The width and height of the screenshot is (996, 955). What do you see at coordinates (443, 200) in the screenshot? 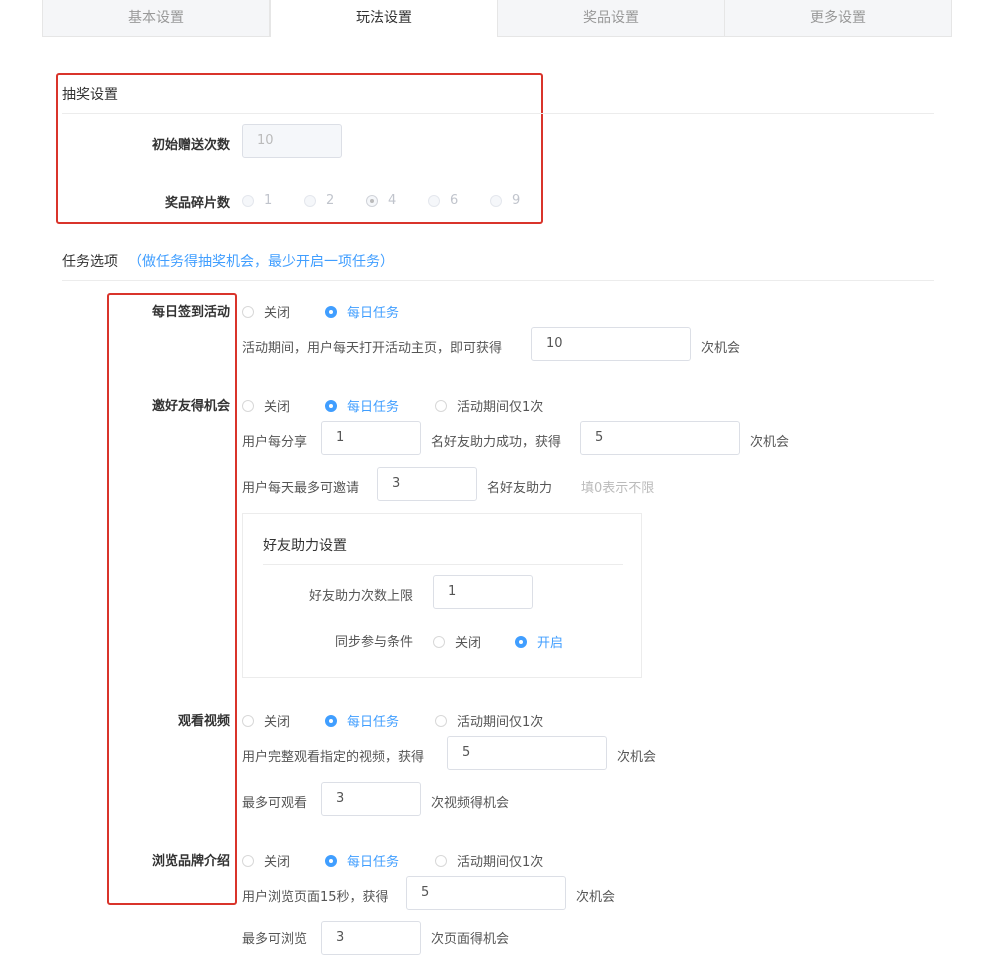
I see `fragment-option-6: 6` at bounding box center [443, 200].